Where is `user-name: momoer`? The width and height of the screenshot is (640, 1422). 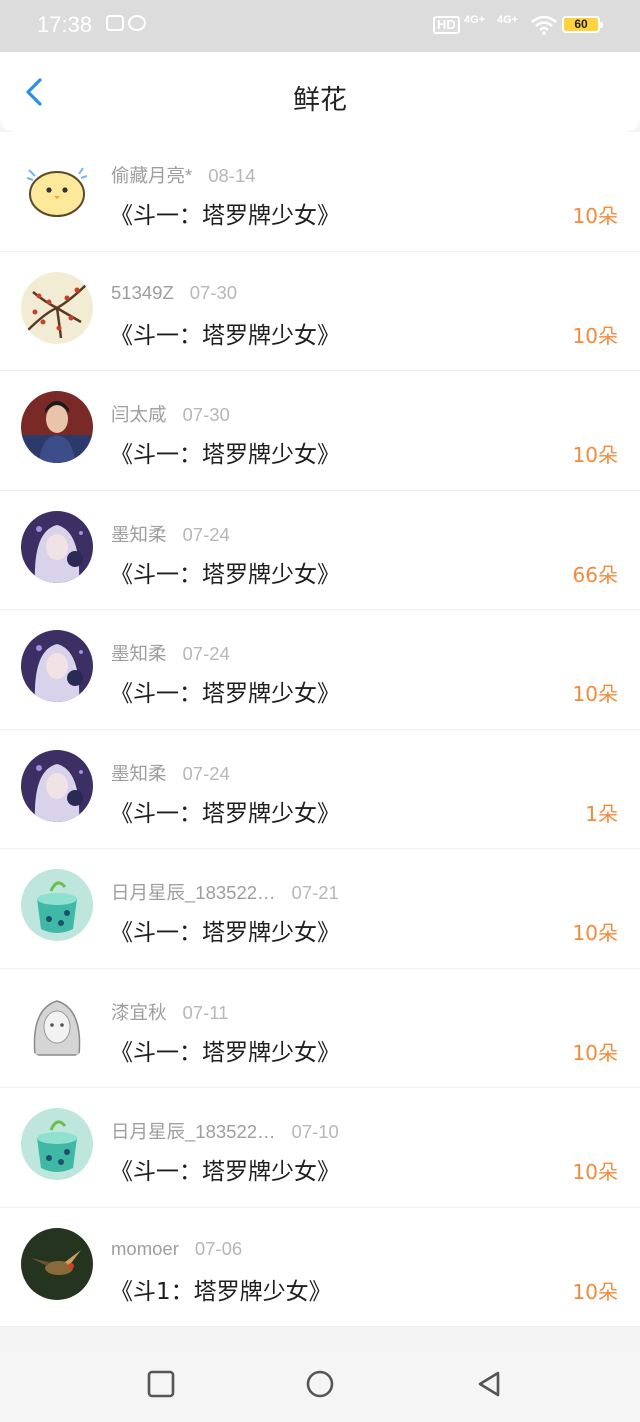
user-name: momoer is located at coordinates (145, 1248).